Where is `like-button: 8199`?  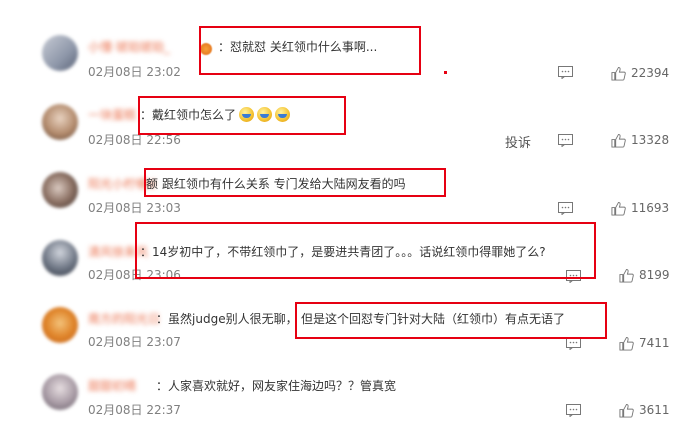
like-button: 8199 is located at coordinates (644, 275).